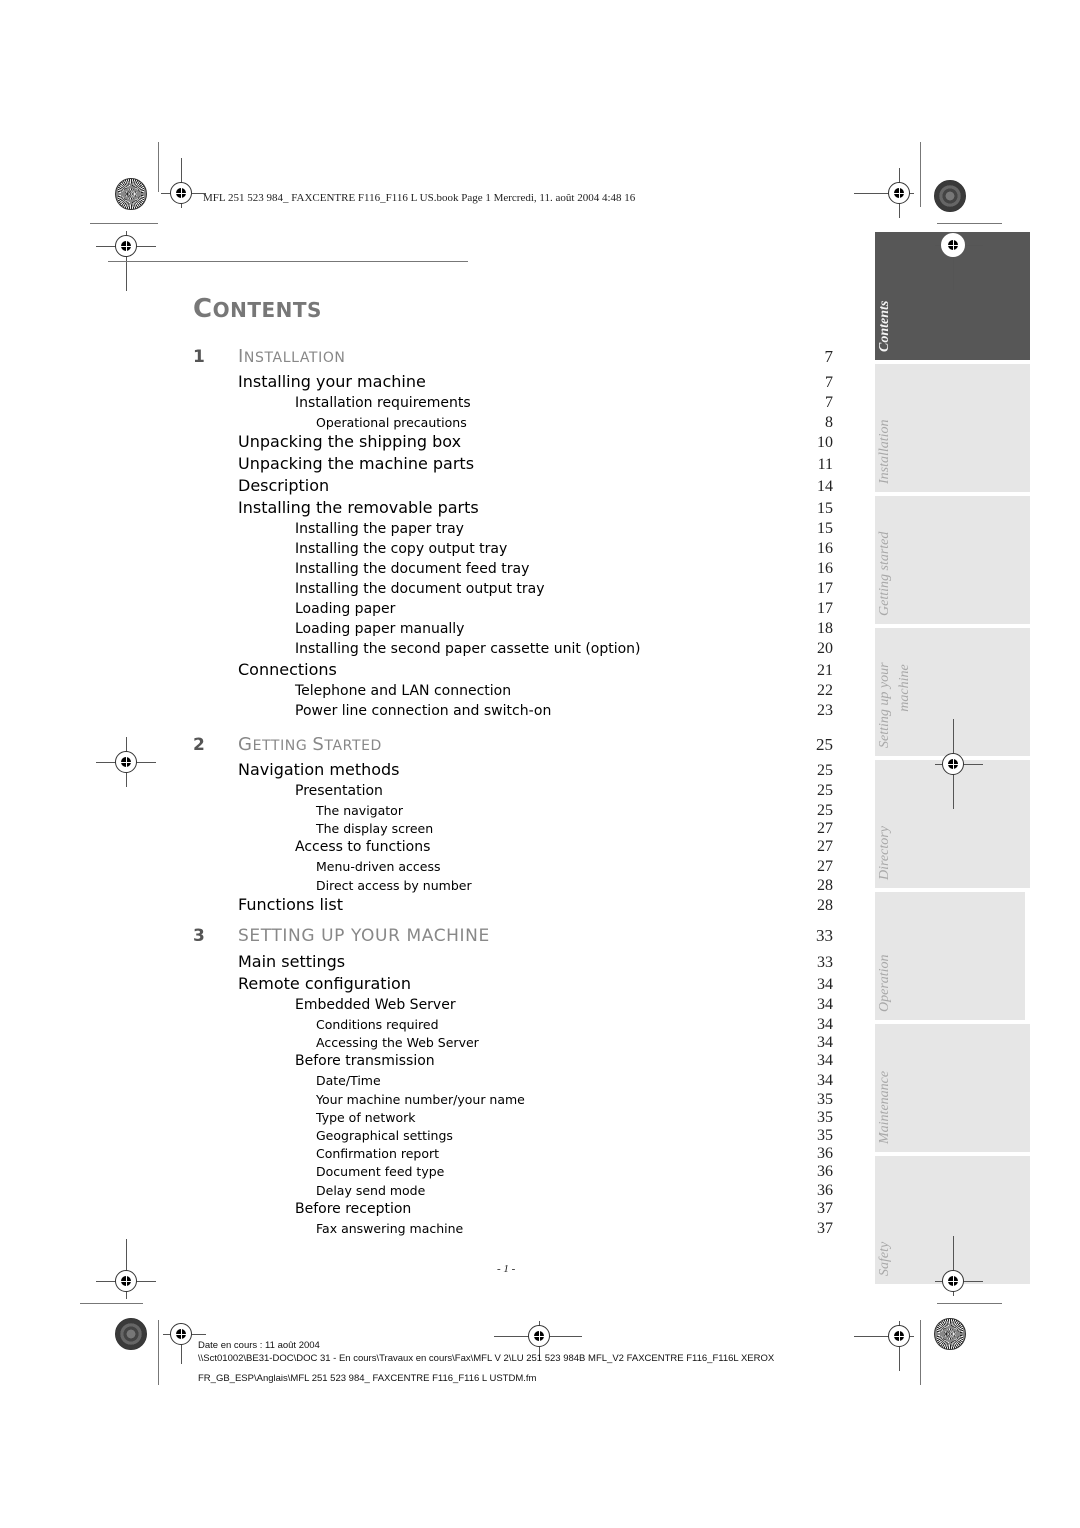 This screenshot has width=1080, height=1528. What do you see at coordinates (294, 358) in the screenshot?
I see `chapter-title-part: NSTALLATION` at bounding box center [294, 358].